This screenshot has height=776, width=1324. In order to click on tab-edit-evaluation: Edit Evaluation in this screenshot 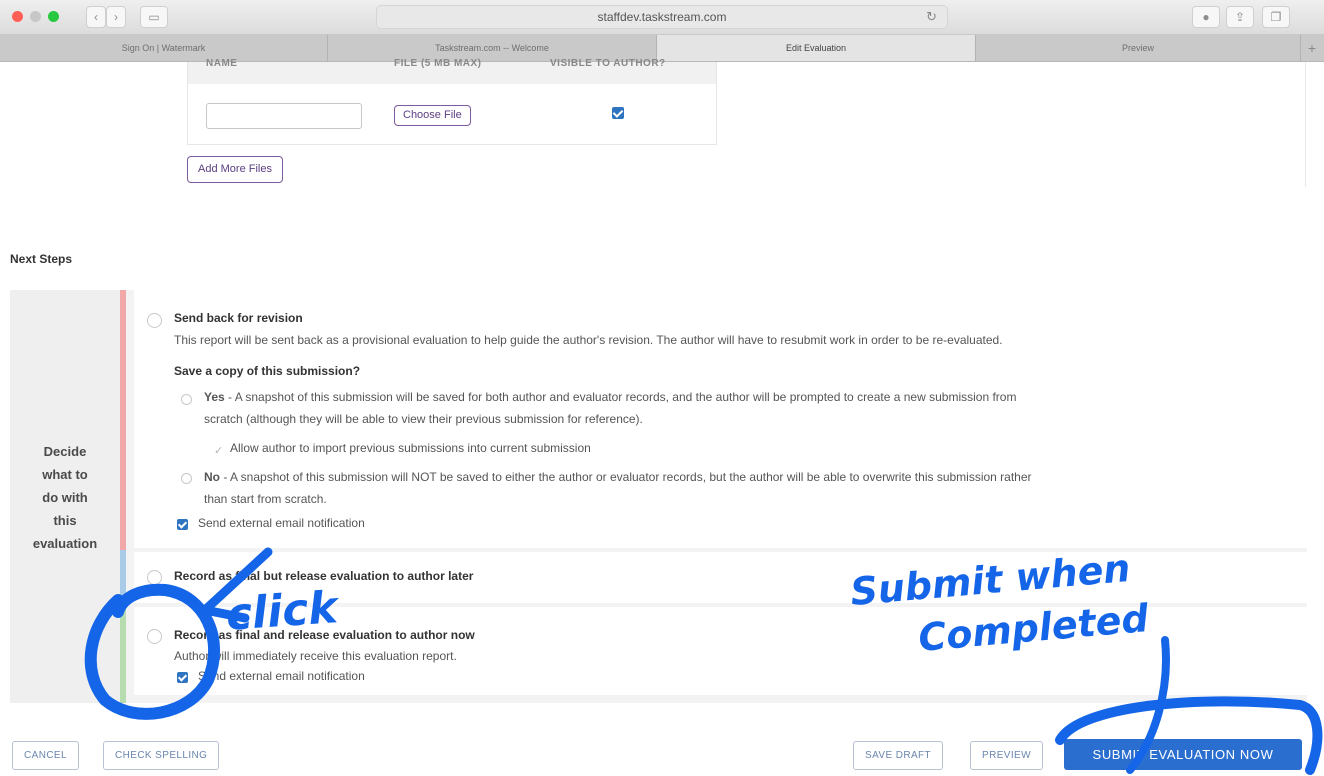, I will do `click(816, 48)`.